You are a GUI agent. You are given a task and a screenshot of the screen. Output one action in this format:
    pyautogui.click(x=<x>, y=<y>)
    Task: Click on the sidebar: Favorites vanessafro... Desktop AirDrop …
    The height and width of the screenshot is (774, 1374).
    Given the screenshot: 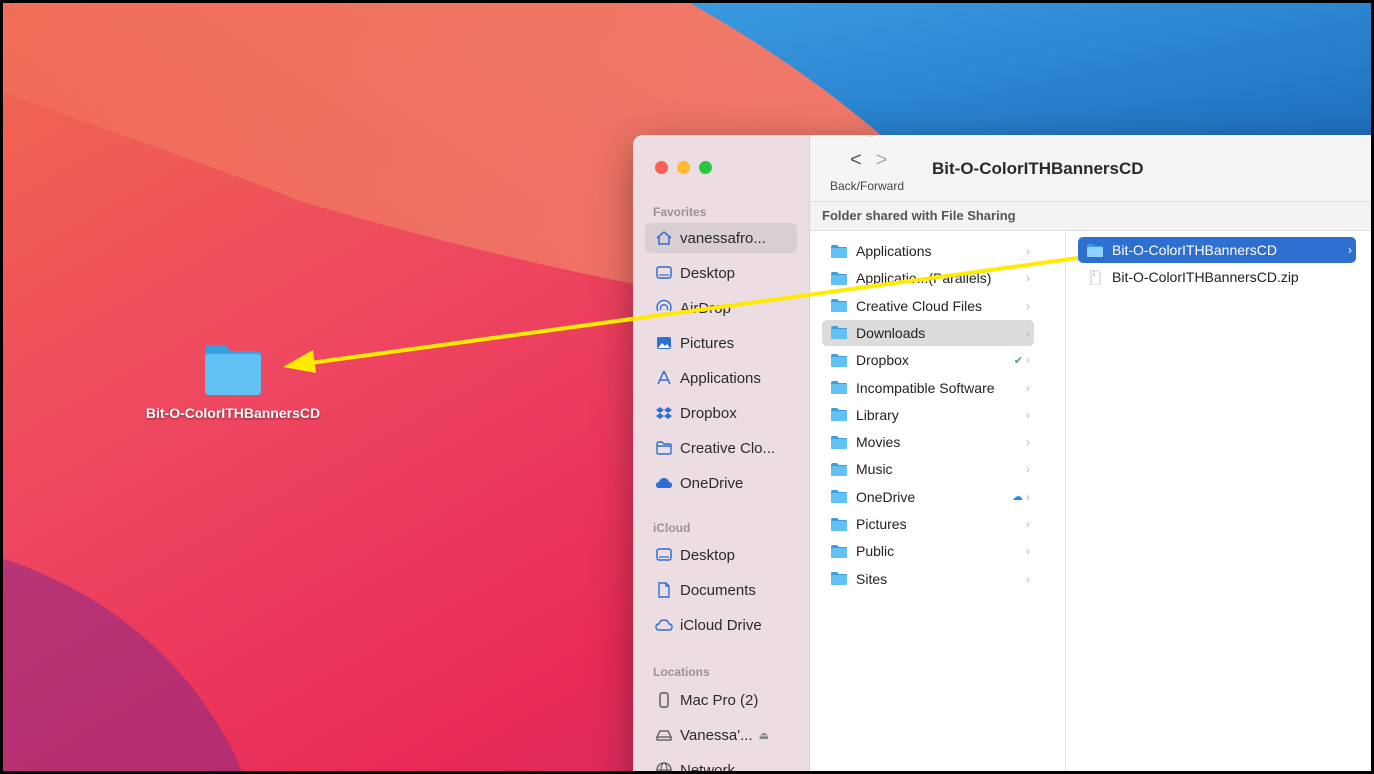 What is the action you would take?
    pyautogui.click(x=721, y=453)
    